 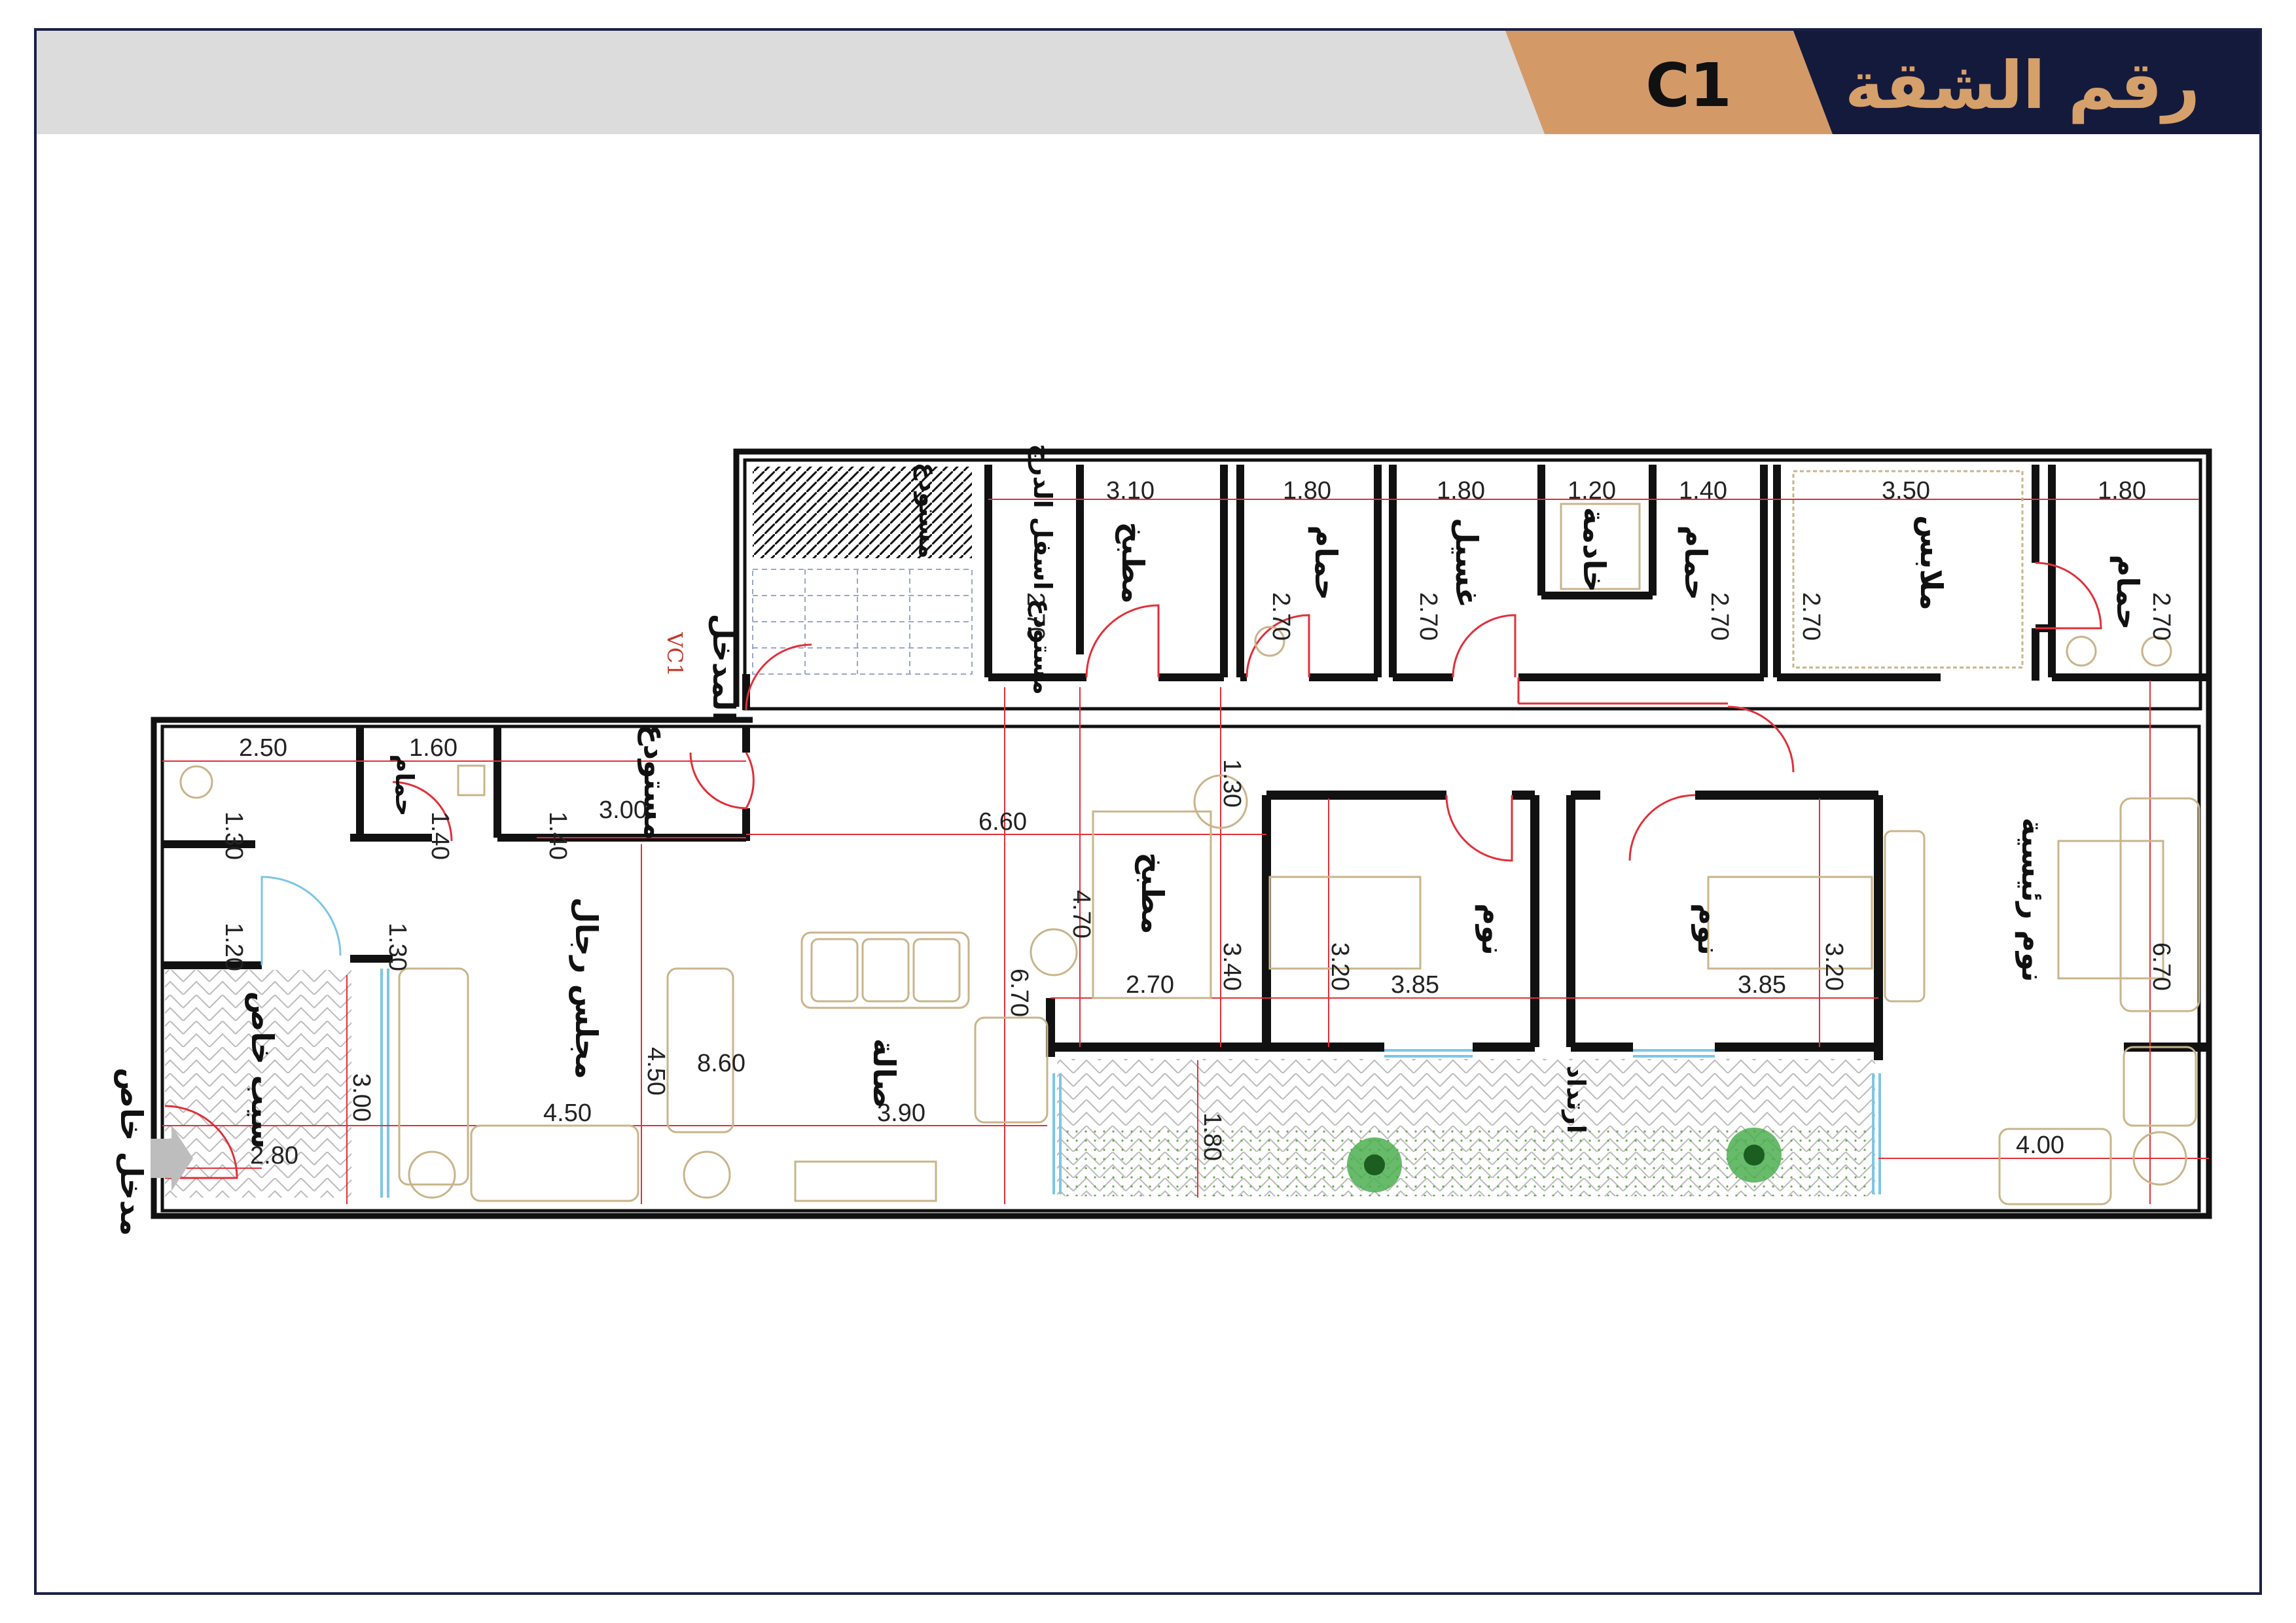 What do you see at coordinates (2127, 592) in the screenshot?
I see `room-label-bath-3: حمام` at bounding box center [2127, 592].